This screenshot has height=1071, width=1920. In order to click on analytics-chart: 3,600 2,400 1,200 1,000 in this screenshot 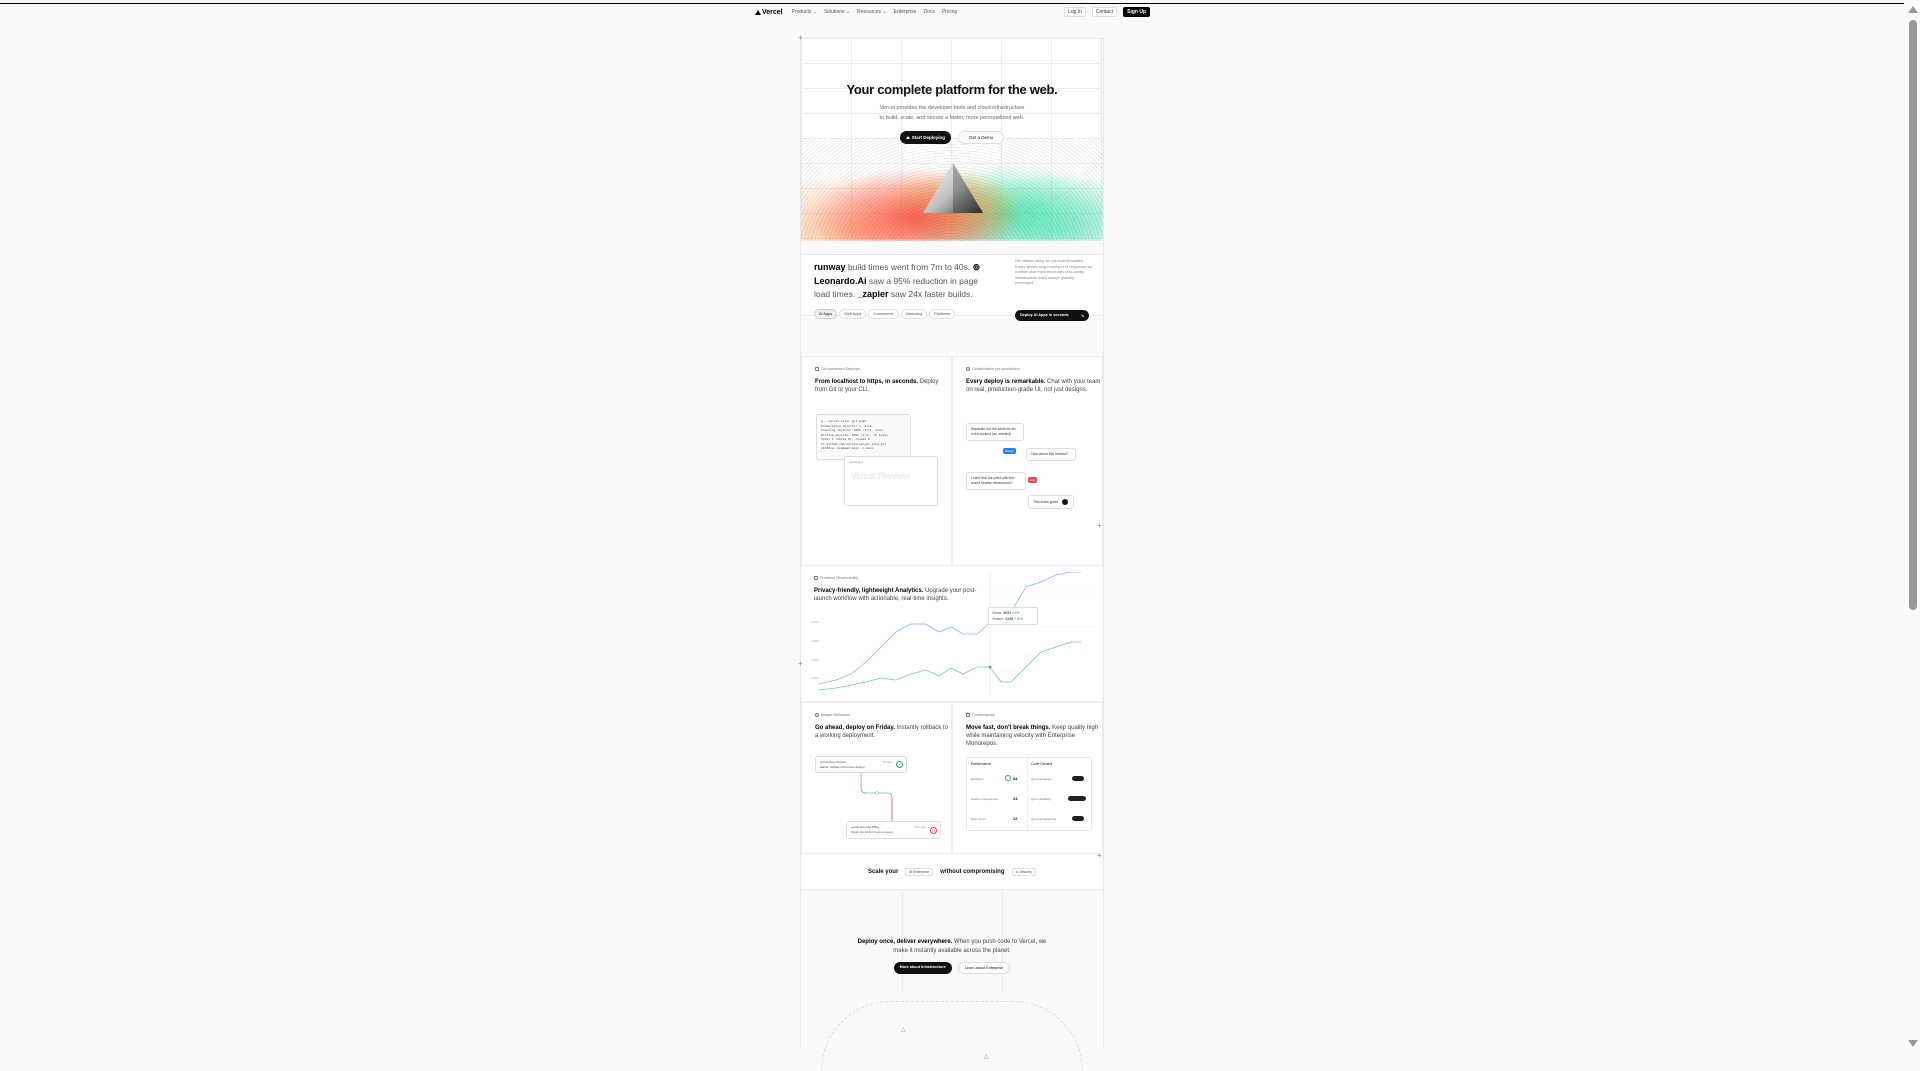, I will do `click(956, 636)`.